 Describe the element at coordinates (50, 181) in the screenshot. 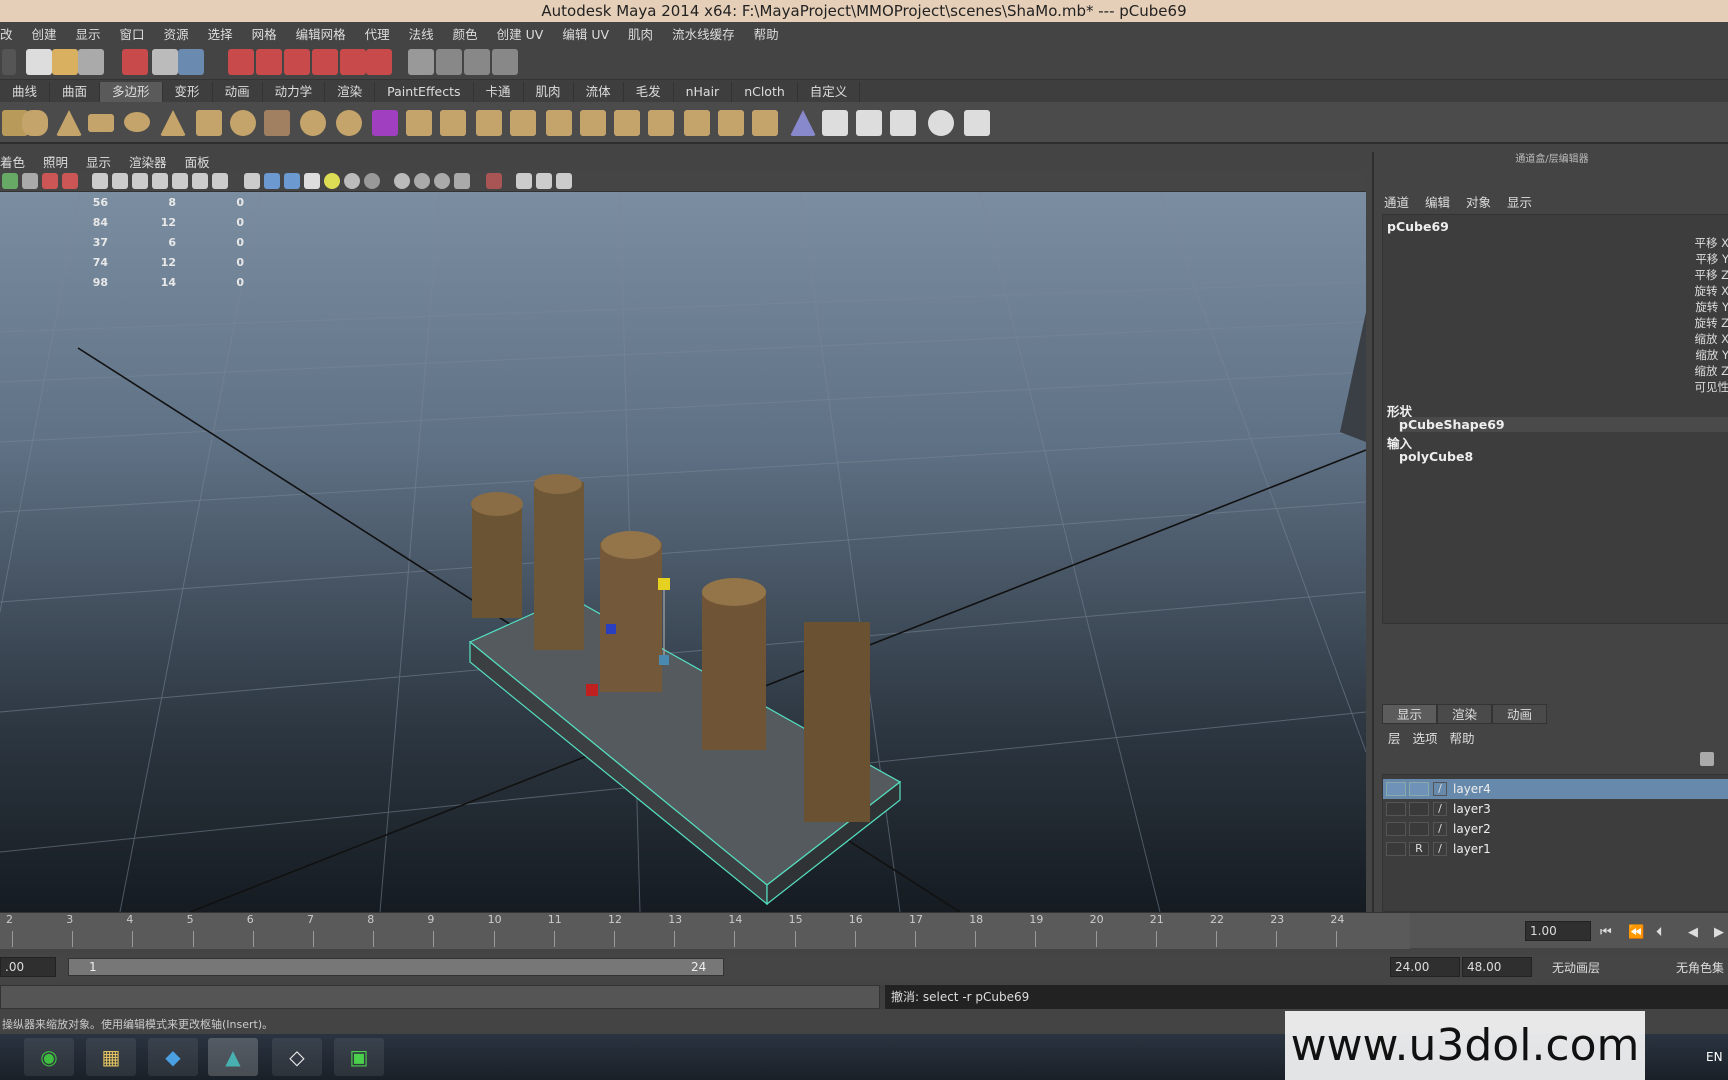

I see `bookmark-icon` at that location.